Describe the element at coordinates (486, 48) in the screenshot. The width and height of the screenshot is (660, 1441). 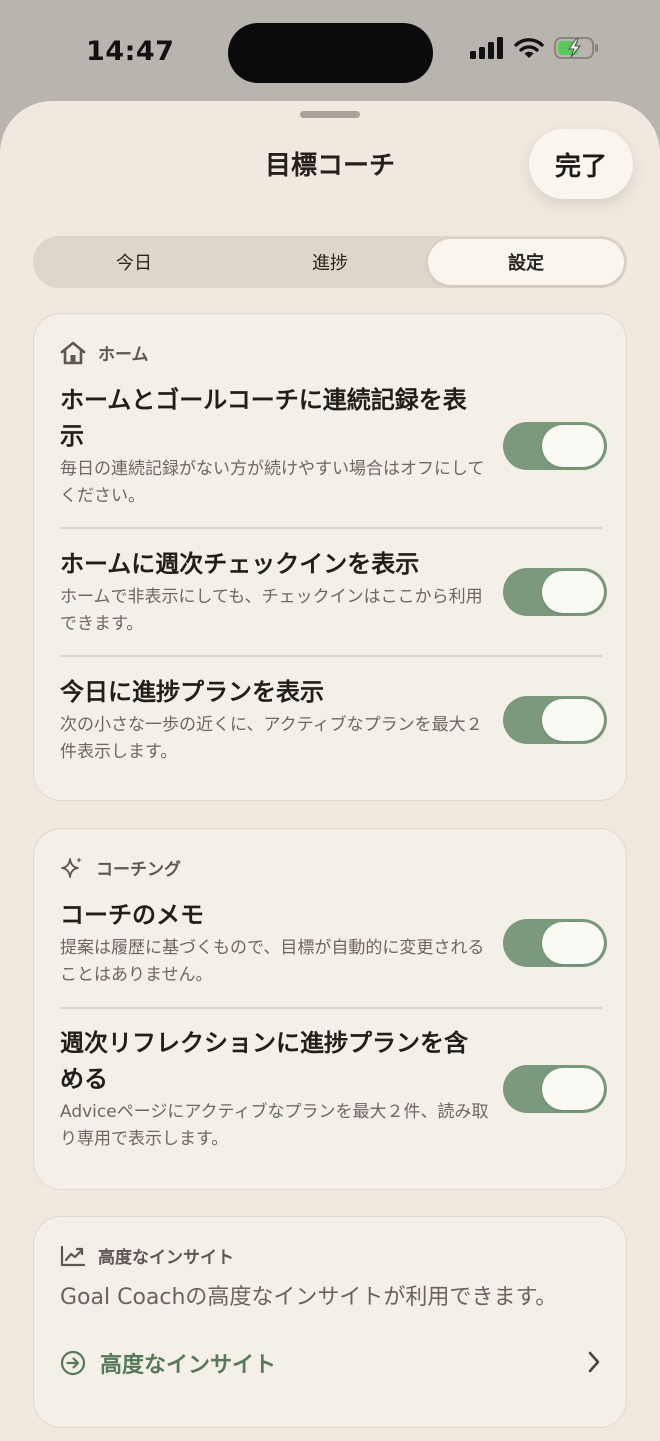
I see `cellular-signal-icon` at that location.